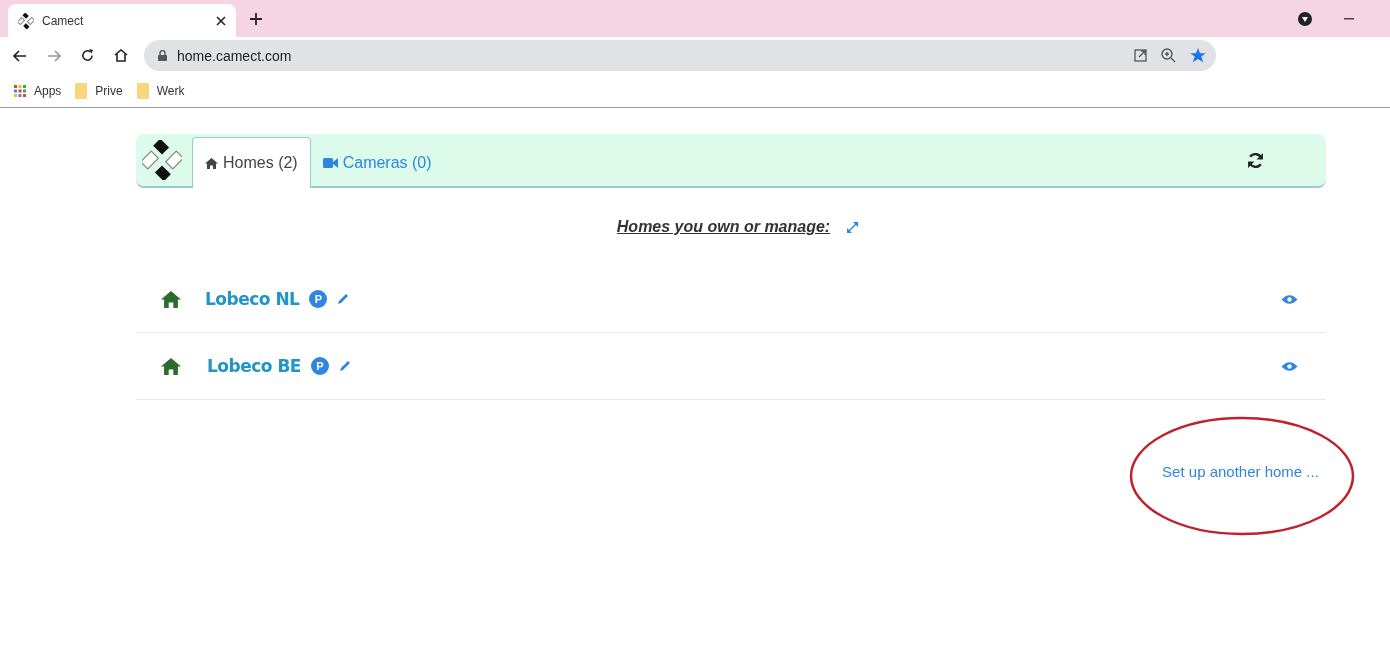 This screenshot has height=649, width=1390. What do you see at coordinates (63, 20) in the screenshot?
I see `tab-title: Camect` at bounding box center [63, 20].